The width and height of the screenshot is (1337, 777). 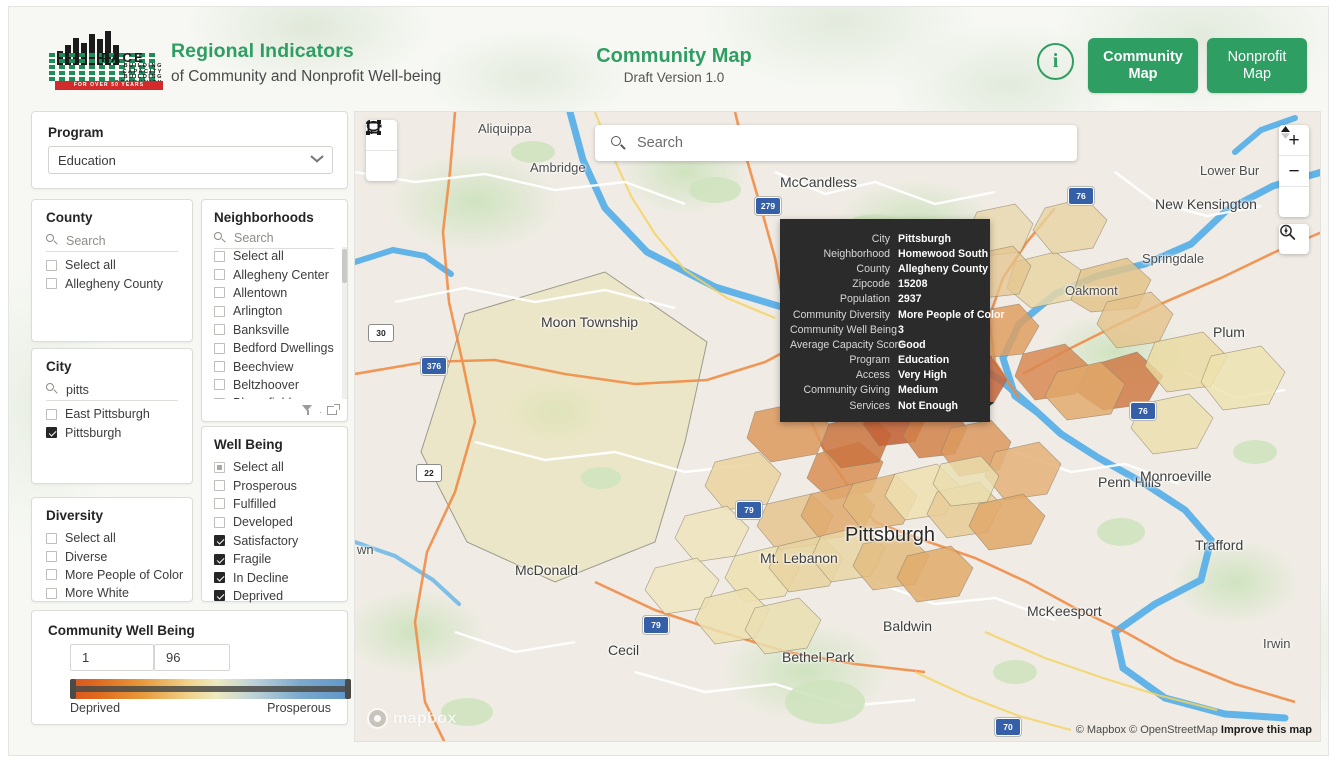 I want to click on zoom-out-button: −, so click(x=1294, y=170).